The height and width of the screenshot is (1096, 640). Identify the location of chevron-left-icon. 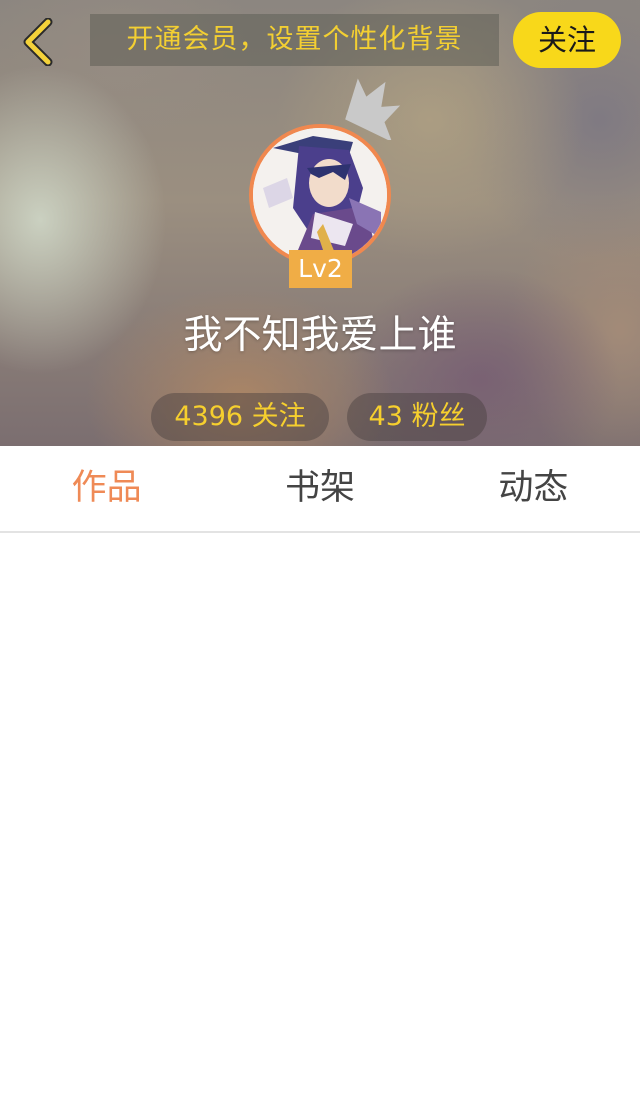
(38, 42).